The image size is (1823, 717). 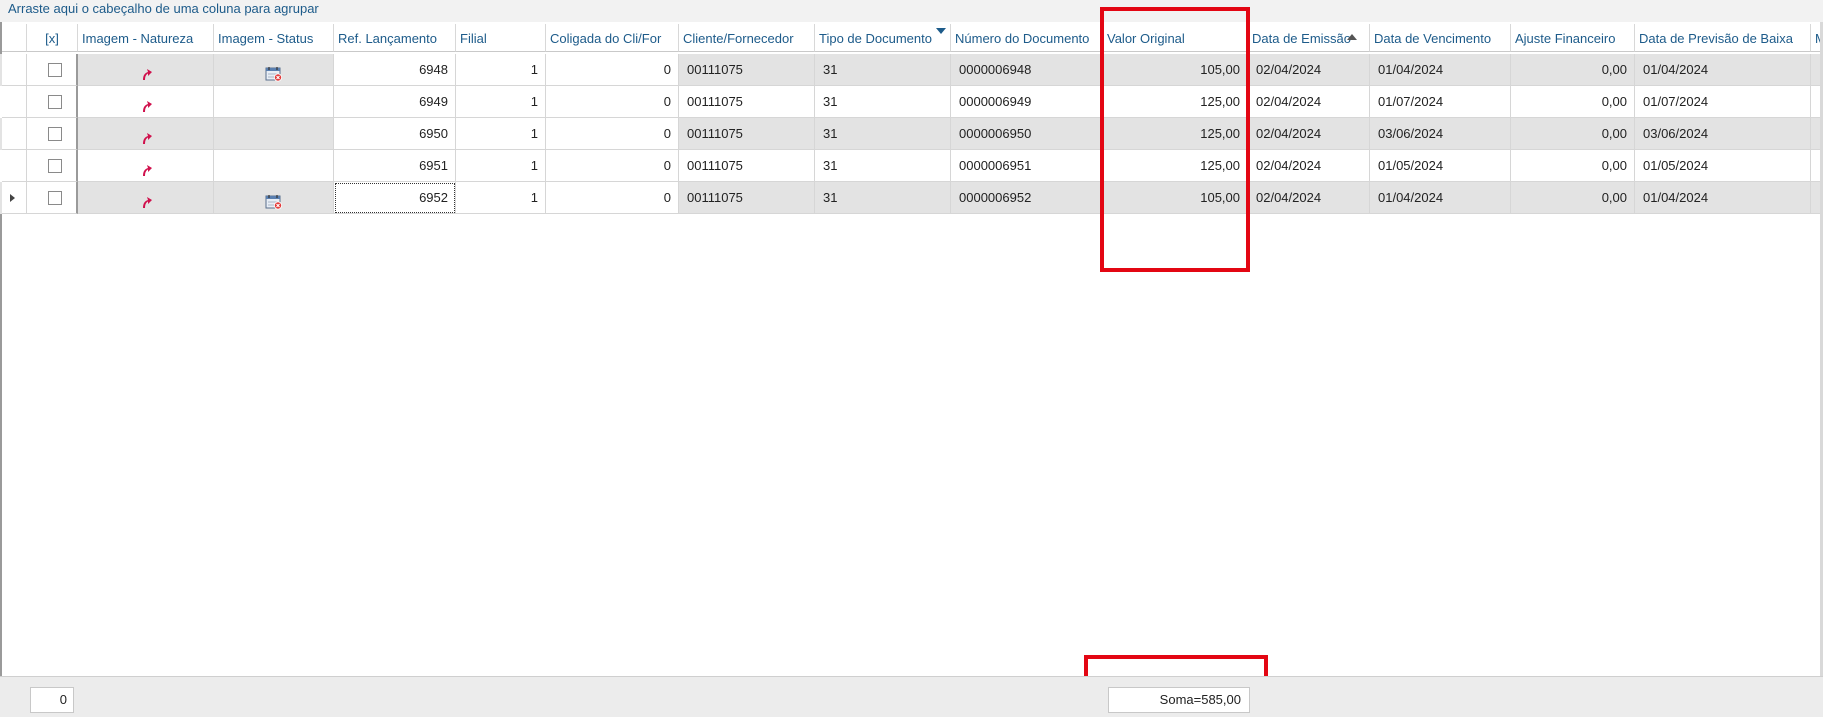 What do you see at coordinates (1179, 700) in the screenshot?
I see `sum-total-field: Soma=585,00` at bounding box center [1179, 700].